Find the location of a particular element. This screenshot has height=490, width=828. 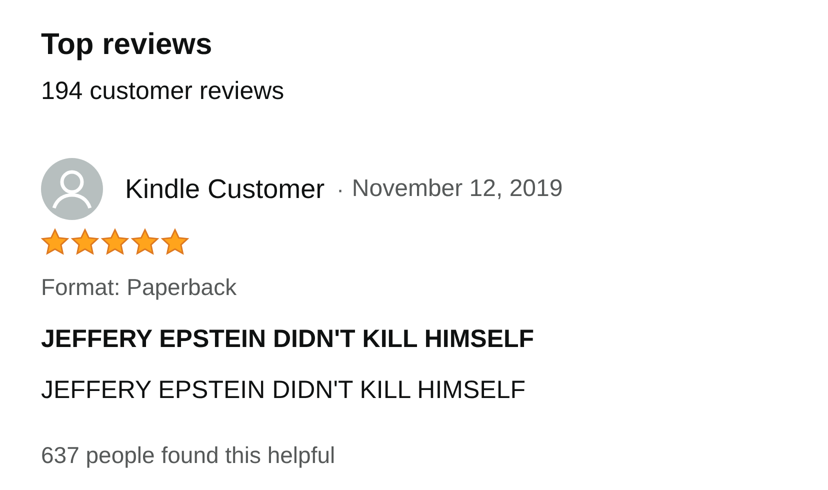

review-body: JEFFERY EPSTEIN DIDN'T KILL HIMSELF is located at coordinates (284, 390).